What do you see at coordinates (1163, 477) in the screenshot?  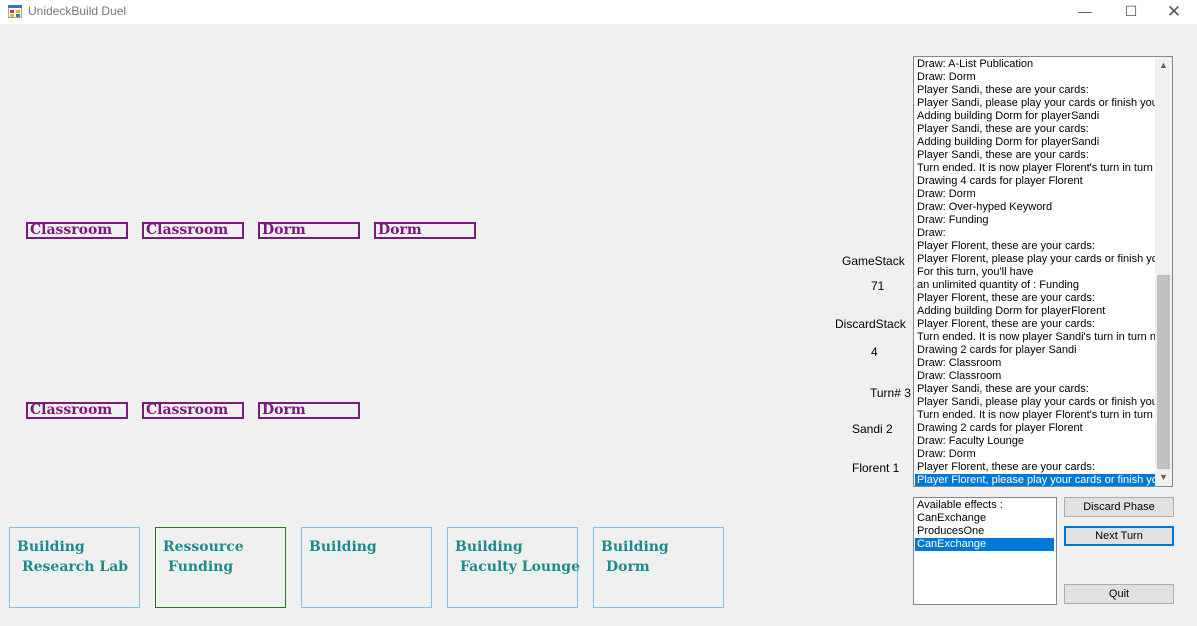 I see `scroll-down-arrow-icon: ▼` at bounding box center [1163, 477].